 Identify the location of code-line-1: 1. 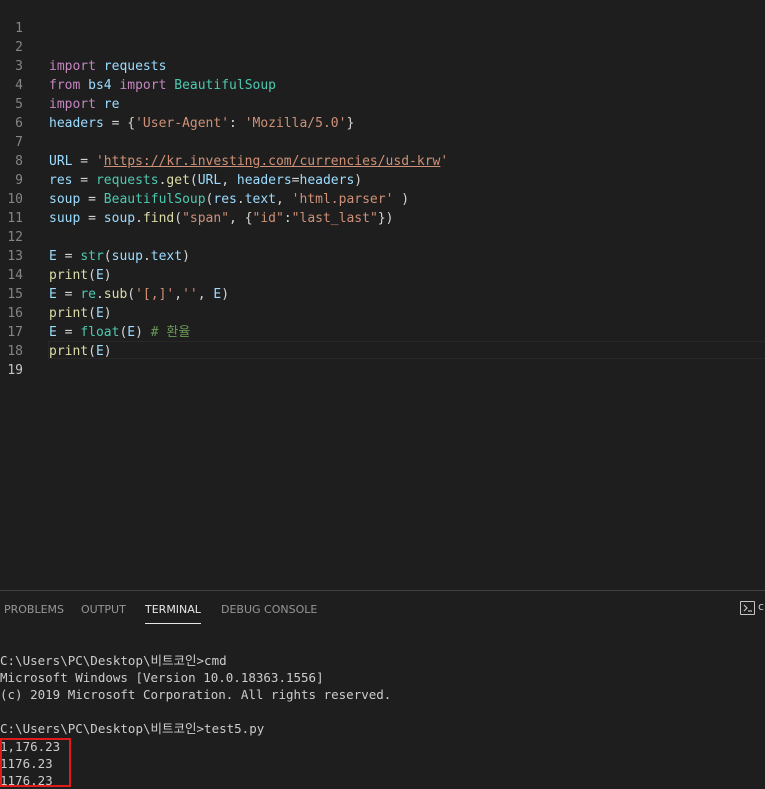
(382, 18).